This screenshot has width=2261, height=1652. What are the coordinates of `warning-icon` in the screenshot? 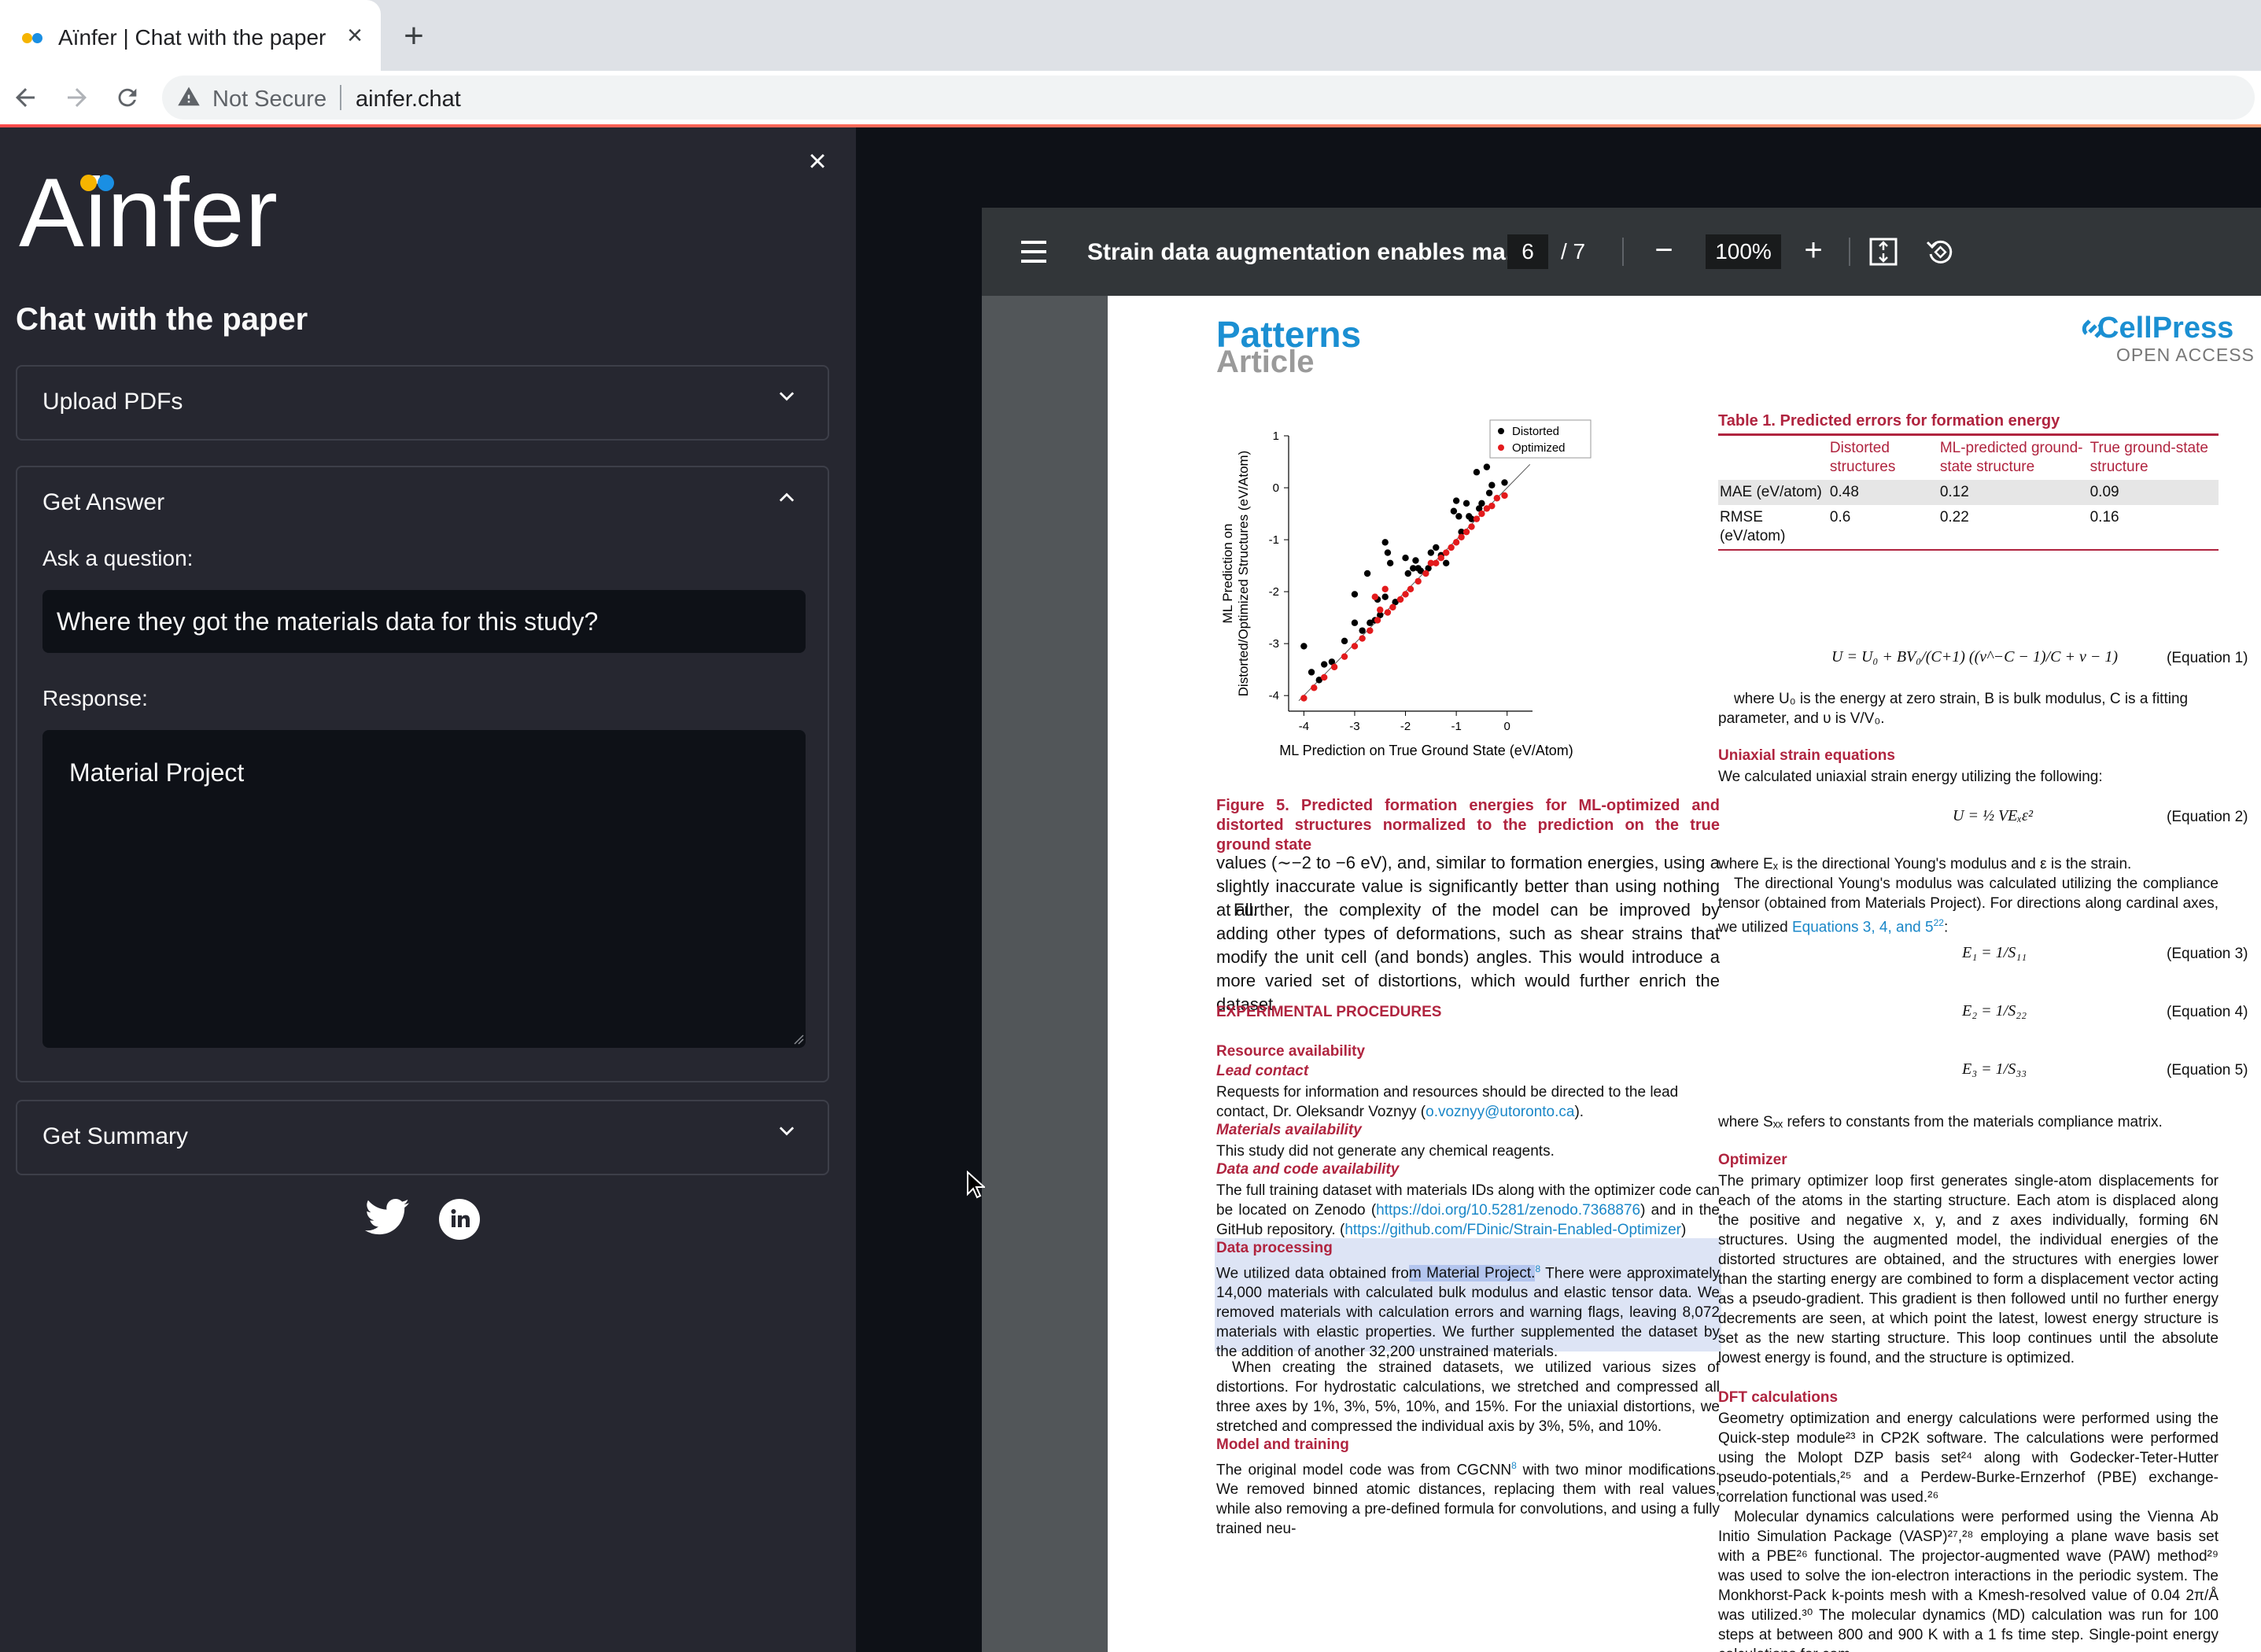 It's located at (189, 97).